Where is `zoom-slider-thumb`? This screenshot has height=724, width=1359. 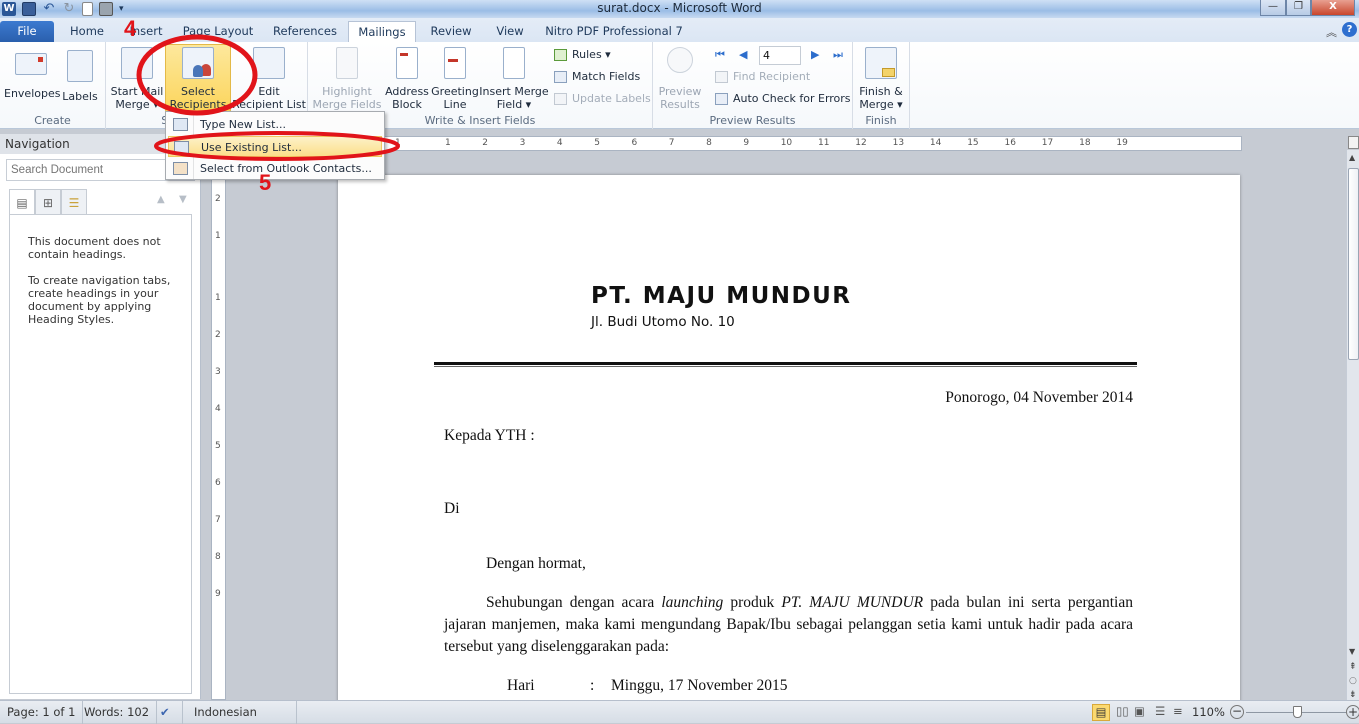
zoom-slider-thumb is located at coordinates (1298, 712).